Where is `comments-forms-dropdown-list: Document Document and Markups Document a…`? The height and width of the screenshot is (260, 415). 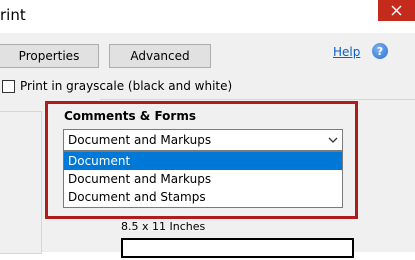 comments-forms-dropdown-list: Document Document and Markups Document a… is located at coordinates (203, 179).